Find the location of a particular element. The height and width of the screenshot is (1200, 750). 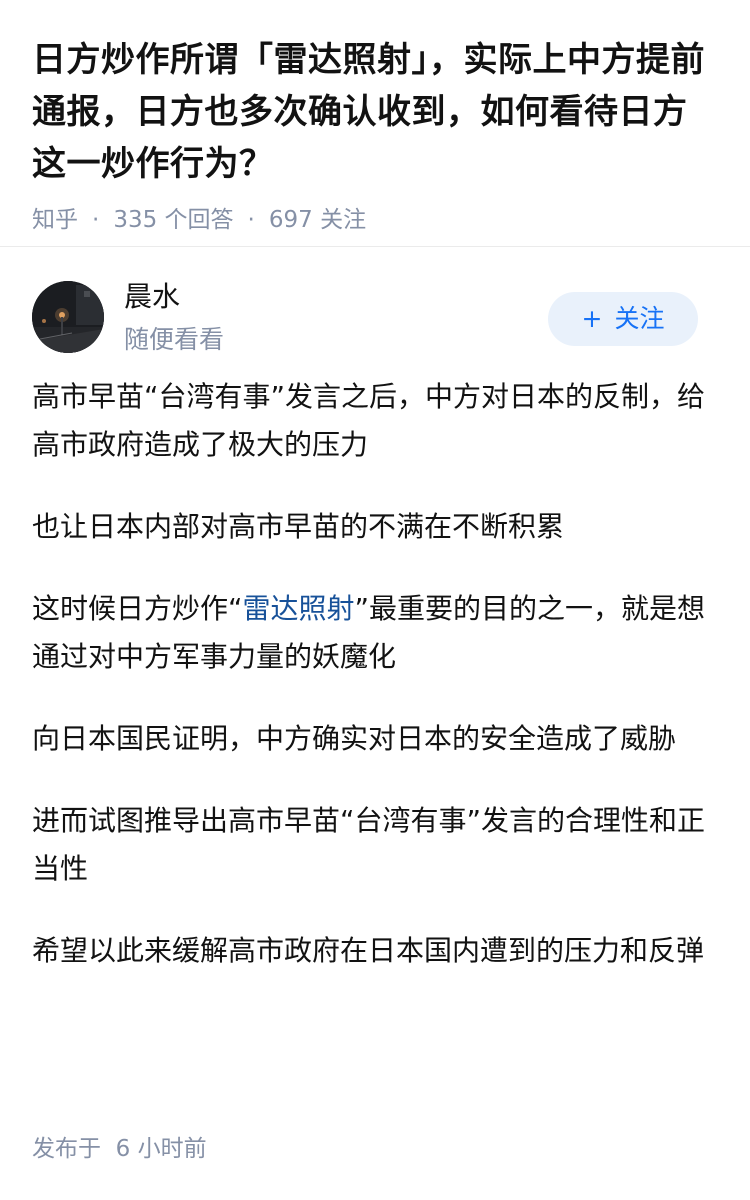

answer-paragraph: 希望以此来缓解高市政府在日本国内遭到的压力和反弹 is located at coordinates (375, 951).